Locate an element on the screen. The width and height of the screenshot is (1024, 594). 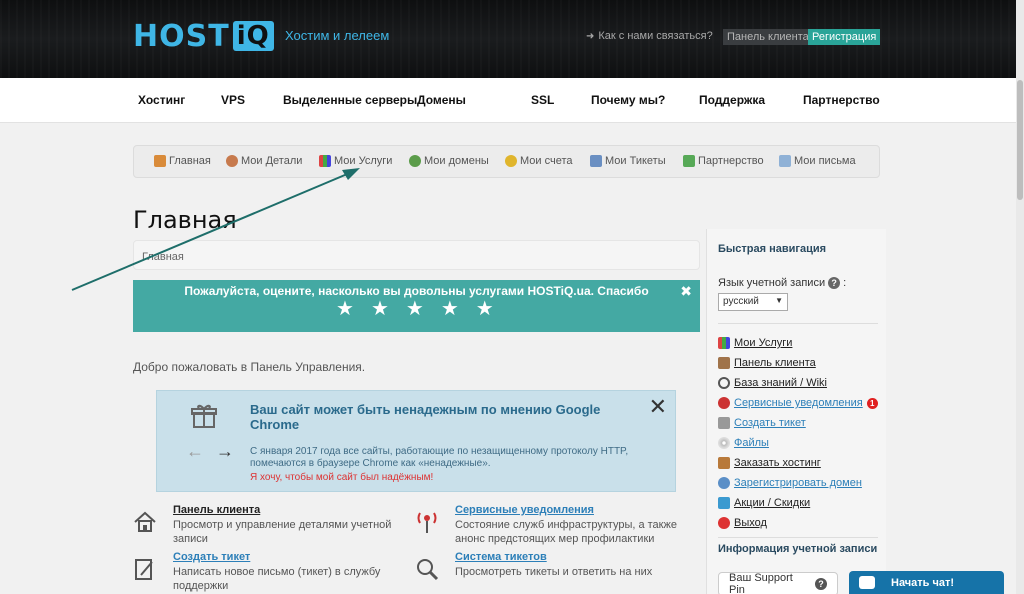
language-select: русский ▼ is located at coordinates (753, 302).